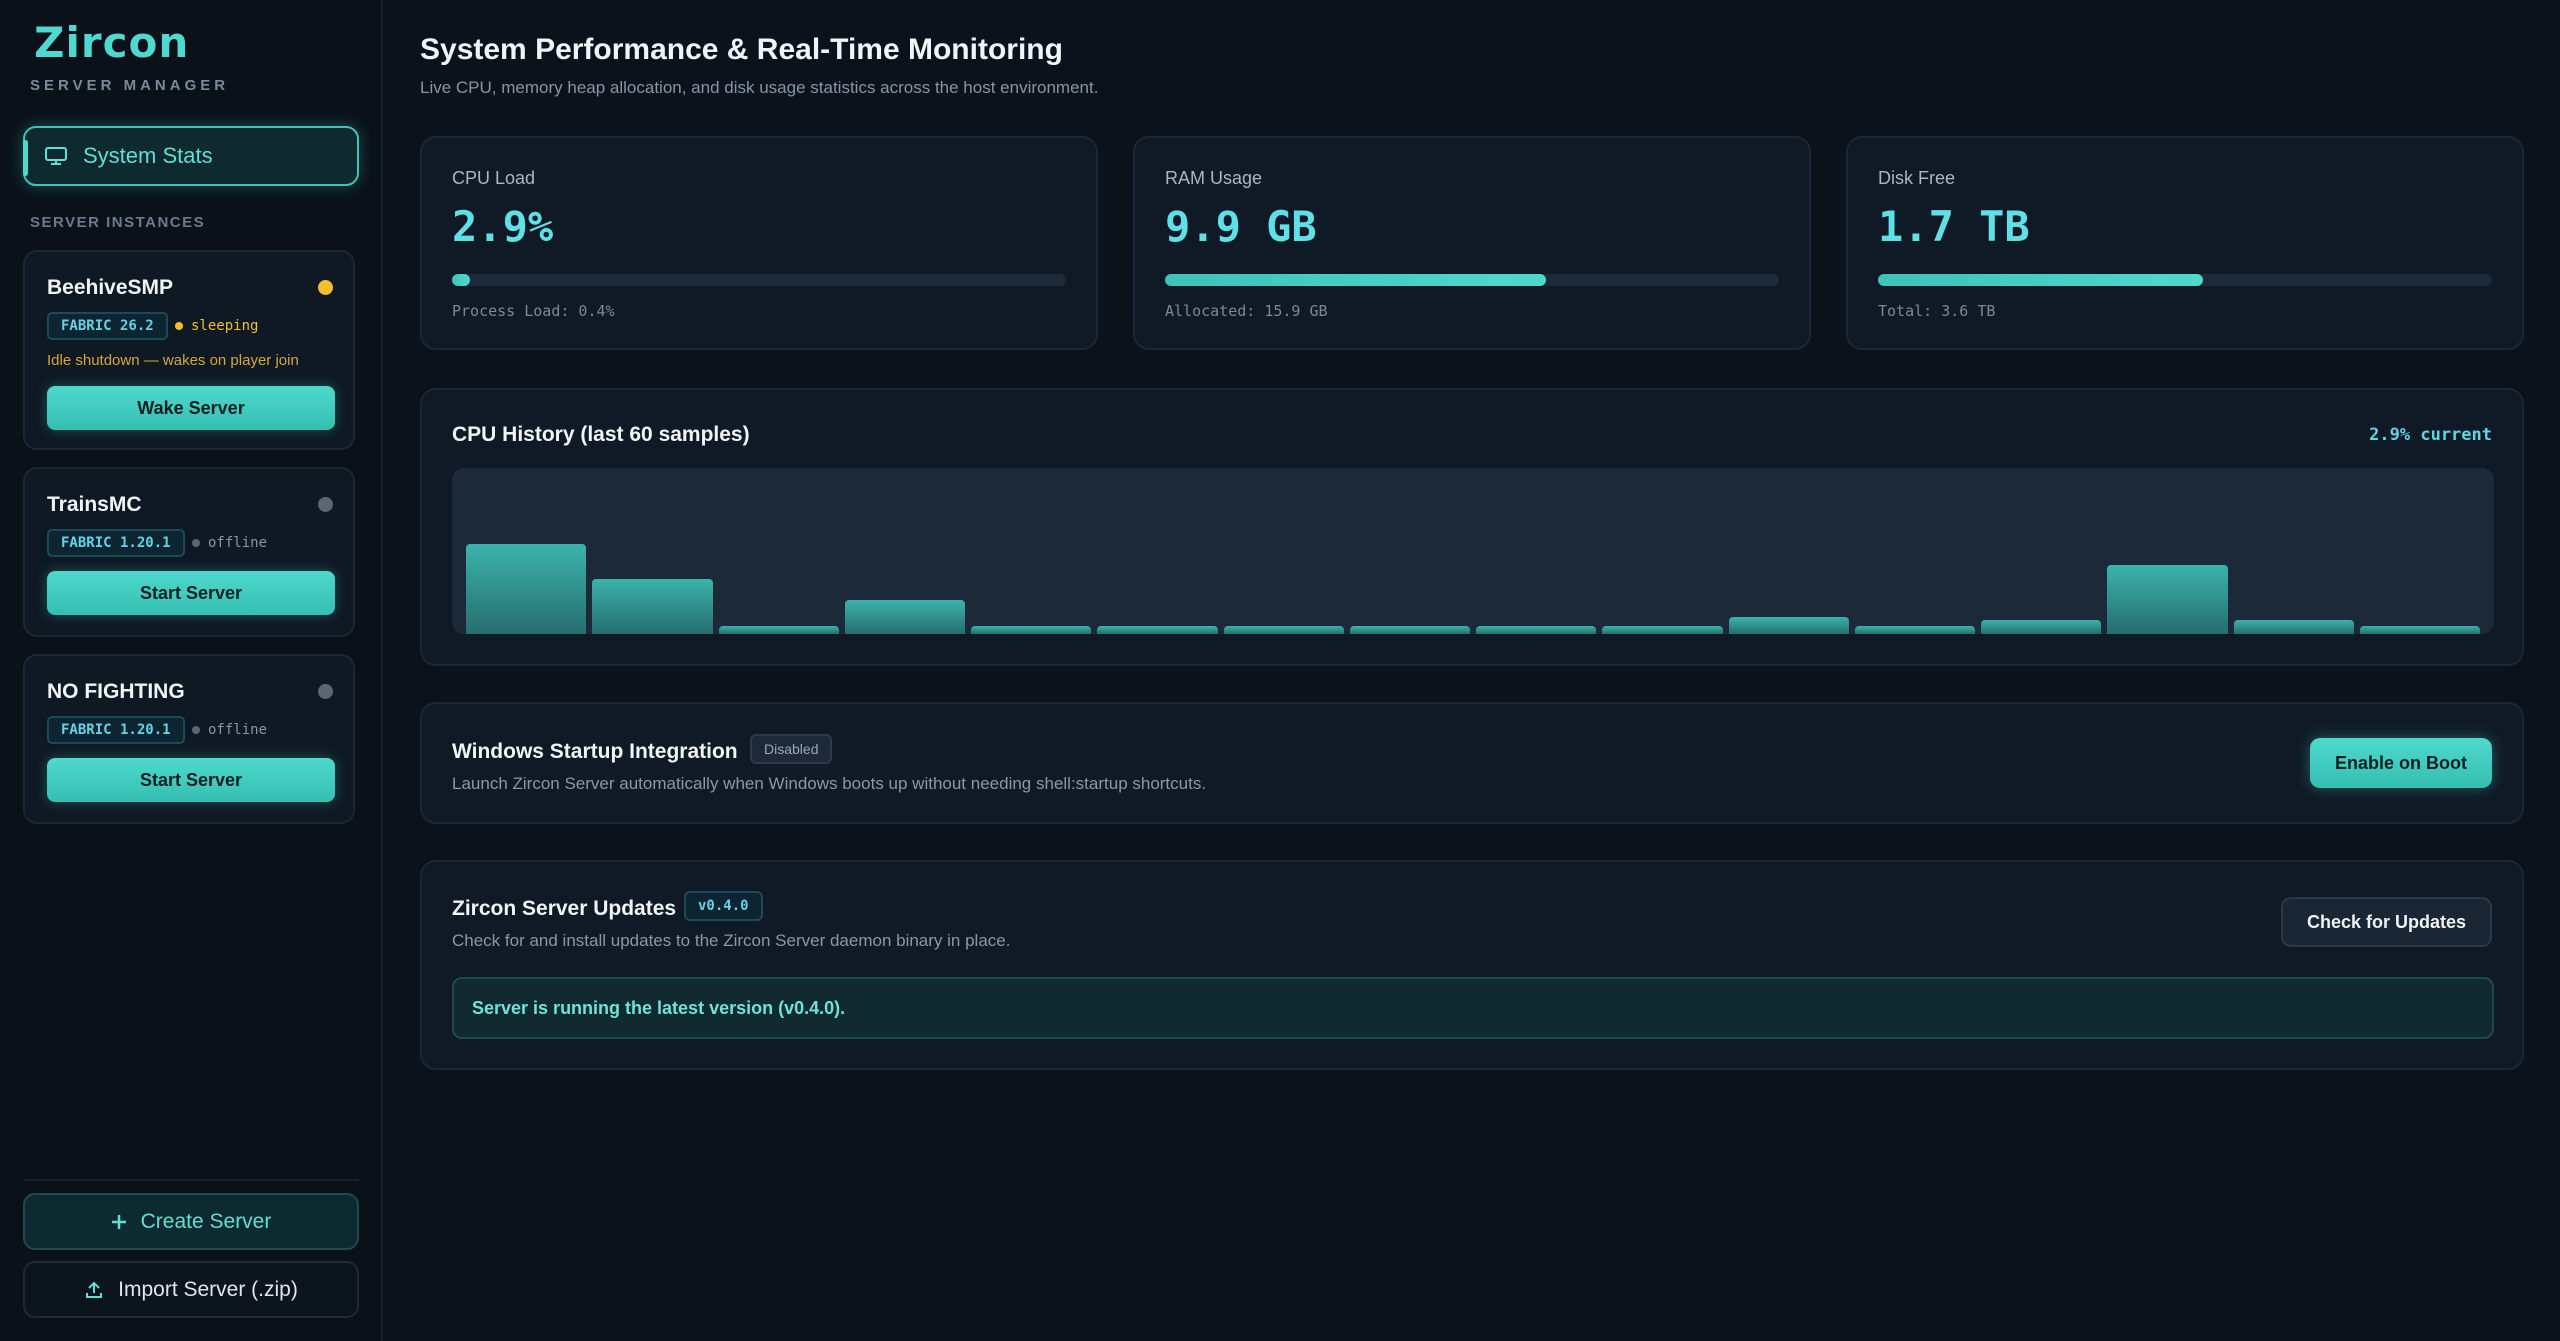 Image resolution: width=2560 pixels, height=1341 pixels. What do you see at coordinates (759, 243) in the screenshot?
I see `cpu-load-card: CPU Load 2.9% Process Load: 0.4%` at bounding box center [759, 243].